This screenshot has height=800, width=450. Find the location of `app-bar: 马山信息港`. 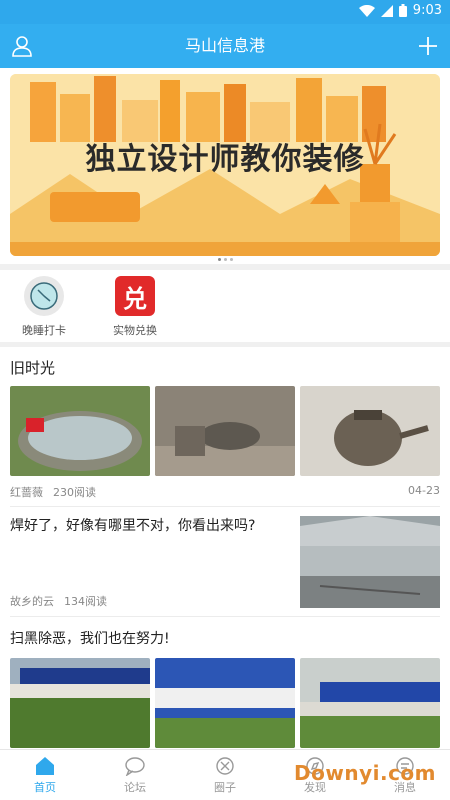

app-bar: 马山信息港 is located at coordinates (225, 46).